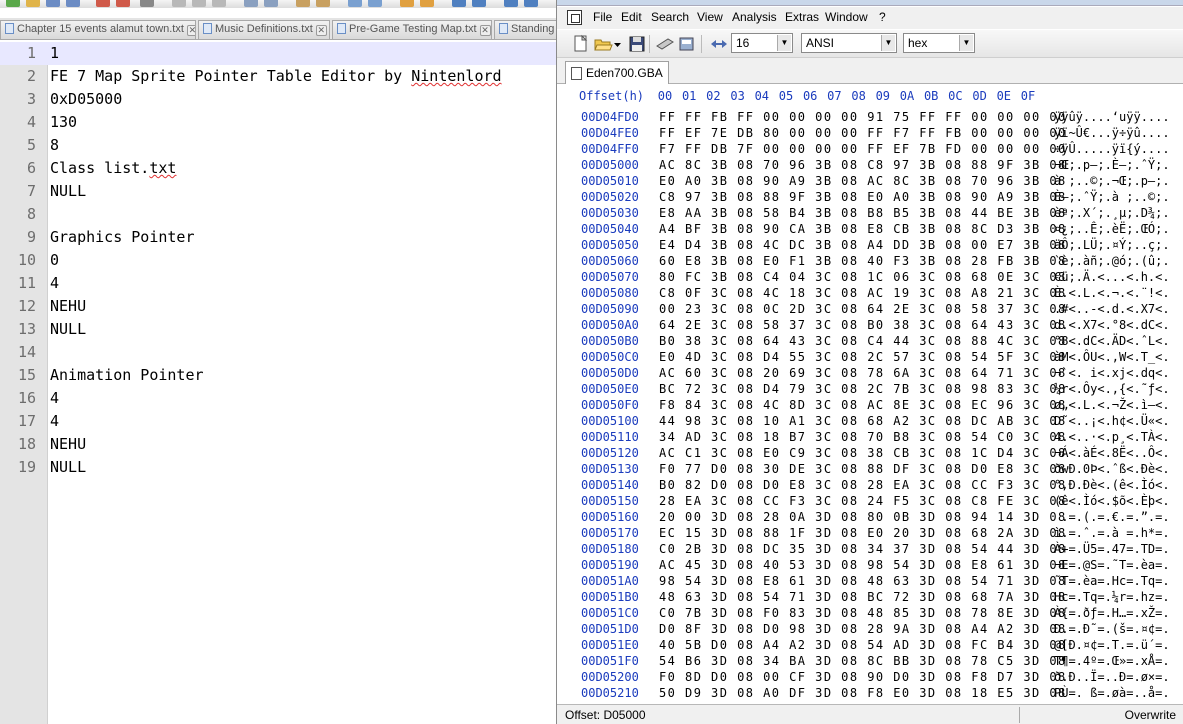 This screenshot has height=724, width=1183. What do you see at coordinates (762, 43) in the screenshot?
I see `bytes-per-row-select: 16 ▼` at bounding box center [762, 43].